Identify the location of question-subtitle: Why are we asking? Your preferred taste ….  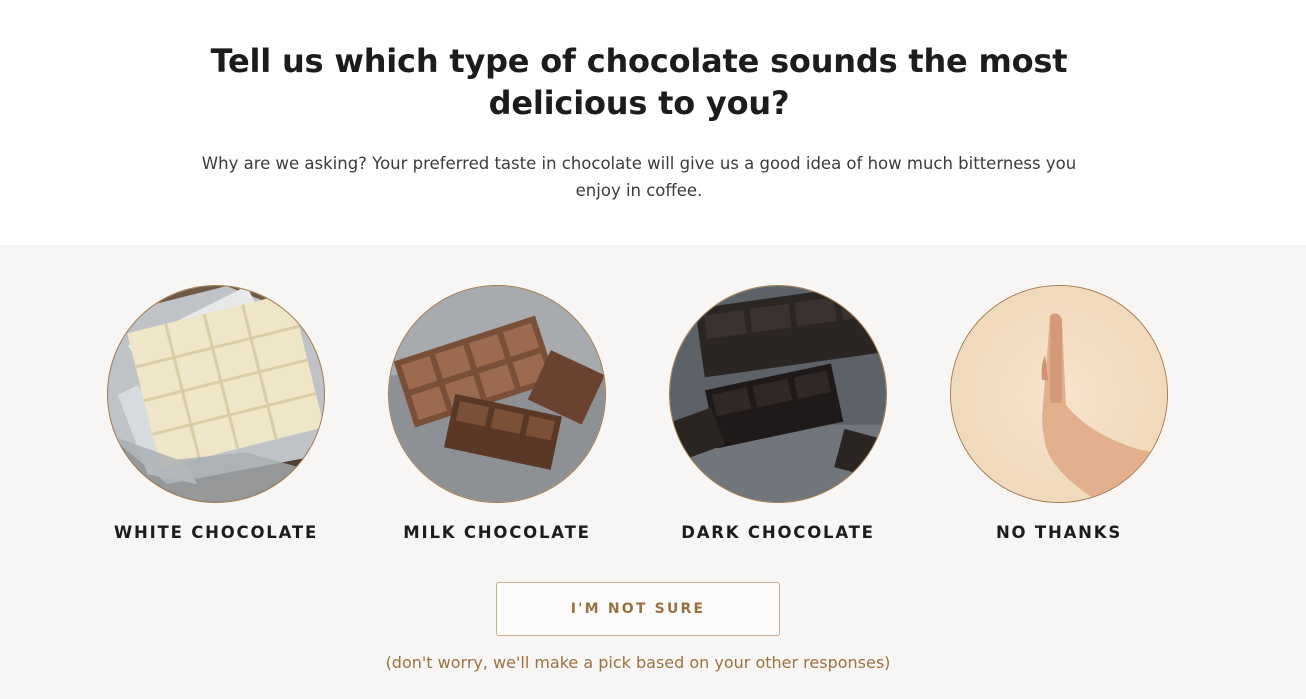
(639, 177).